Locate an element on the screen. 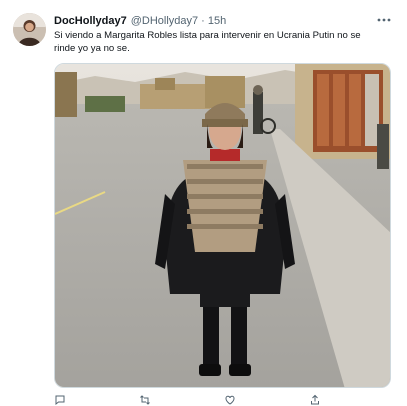 This screenshot has width=407, height=406. share-icon is located at coordinates (315, 399).